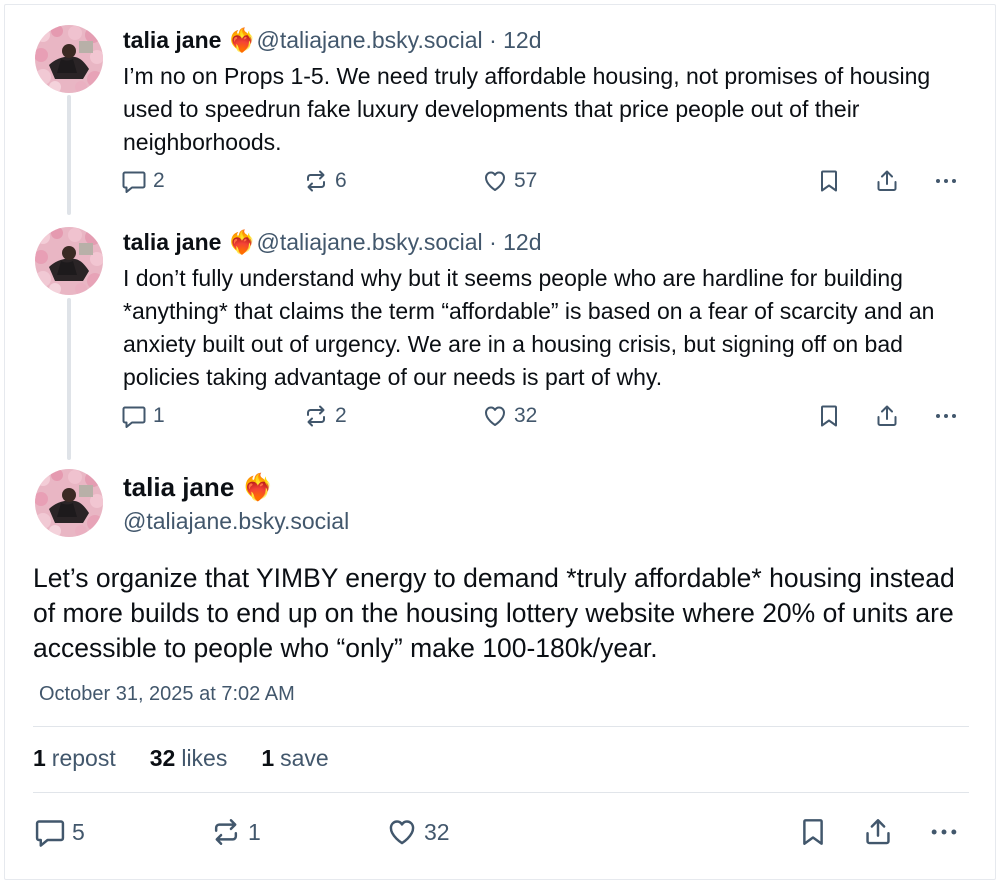 This screenshot has width=1000, height=884. What do you see at coordinates (509, 181) in the screenshot?
I see `like-button: 57` at bounding box center [509, 181].